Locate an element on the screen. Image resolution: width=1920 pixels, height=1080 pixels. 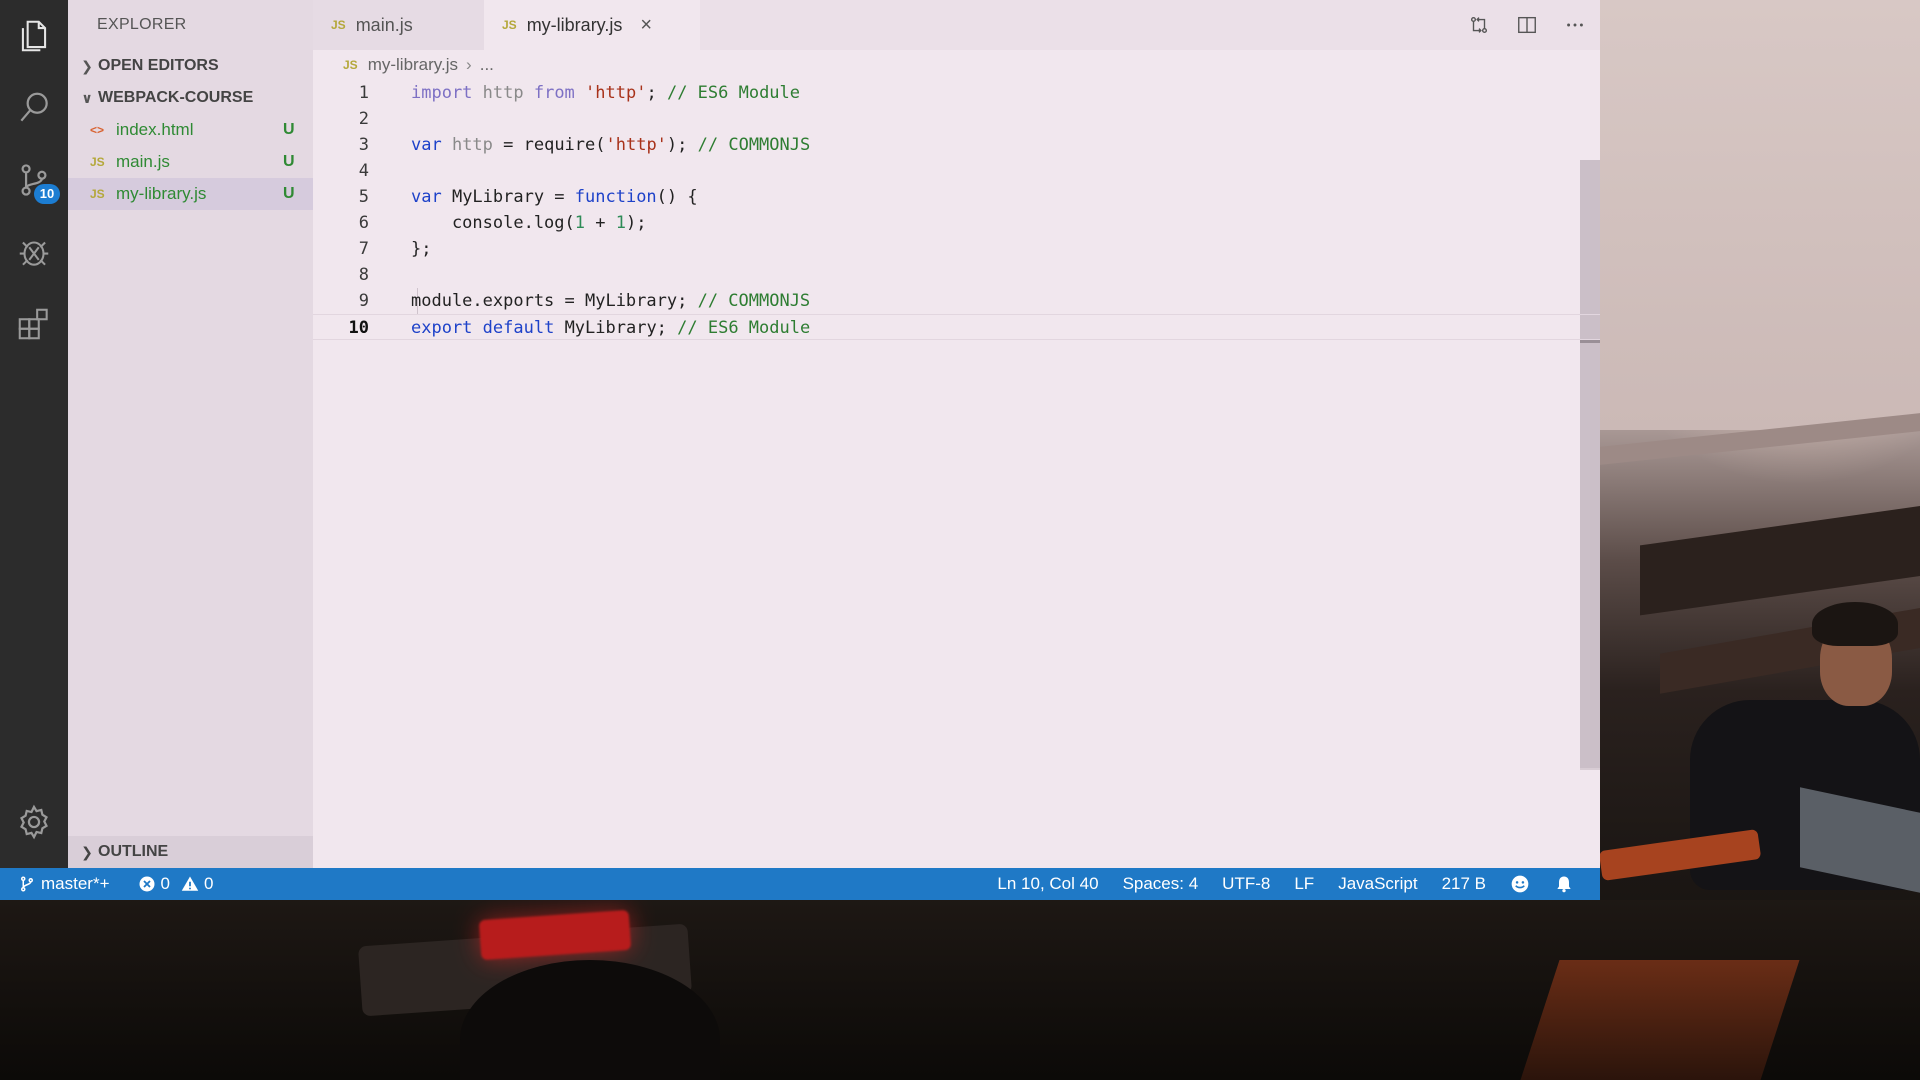
code-token: ); is located at coordinates (682, 145).